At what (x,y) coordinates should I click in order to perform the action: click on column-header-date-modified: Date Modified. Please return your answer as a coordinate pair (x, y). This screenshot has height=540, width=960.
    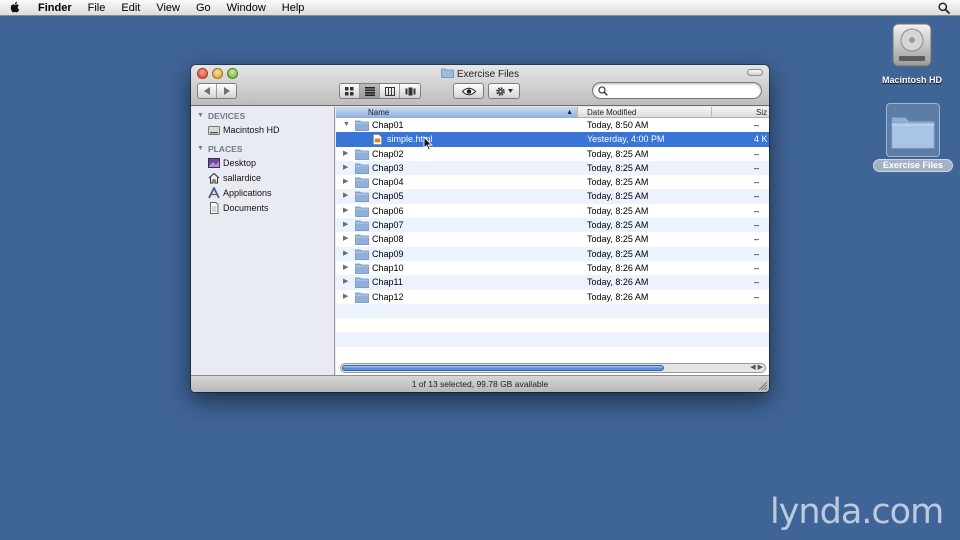
    Looking at the image, I should click on (645, 112).